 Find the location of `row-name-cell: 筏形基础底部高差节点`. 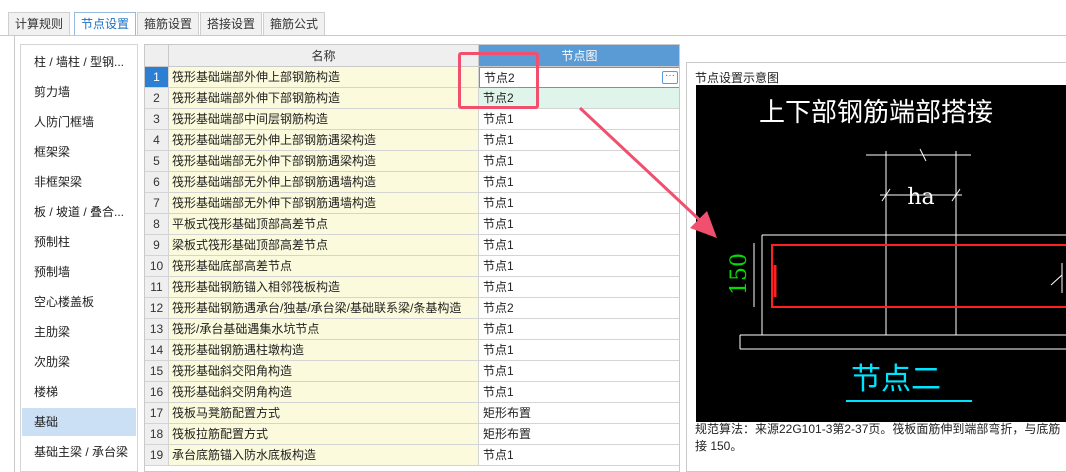

row-name-cell: 筏形基础底部高差节点 is located at coordinates (324, 266).